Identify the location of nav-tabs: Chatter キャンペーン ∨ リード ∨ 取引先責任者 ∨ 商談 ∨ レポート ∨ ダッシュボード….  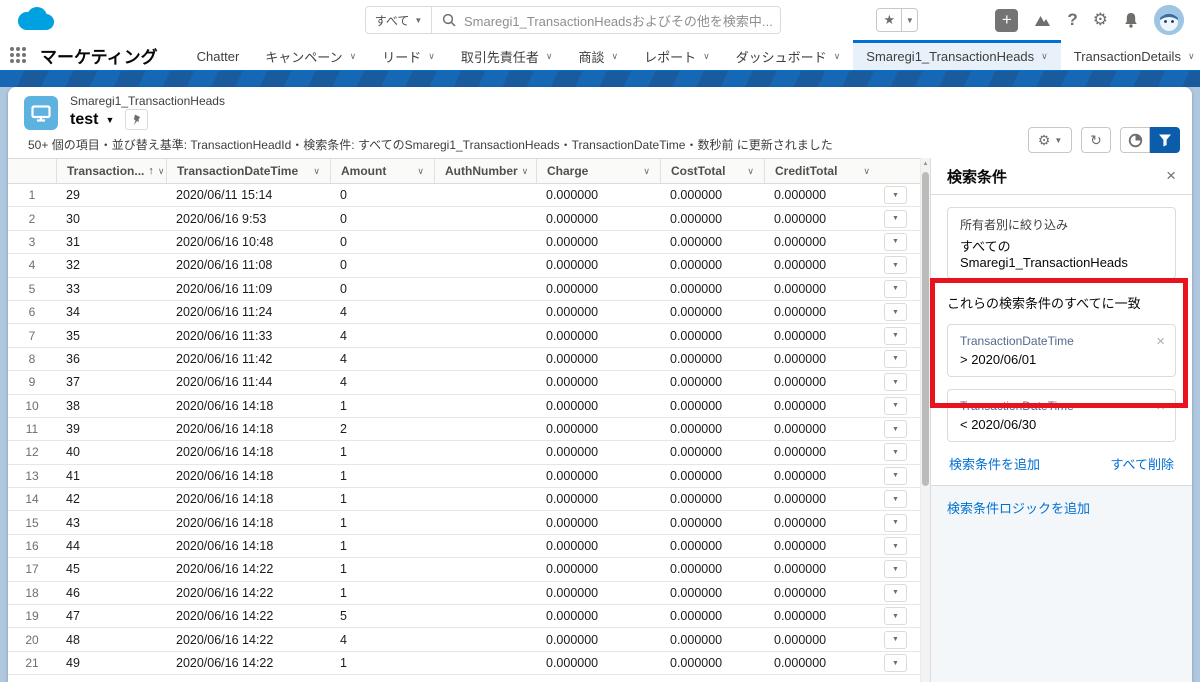
(692, 55).